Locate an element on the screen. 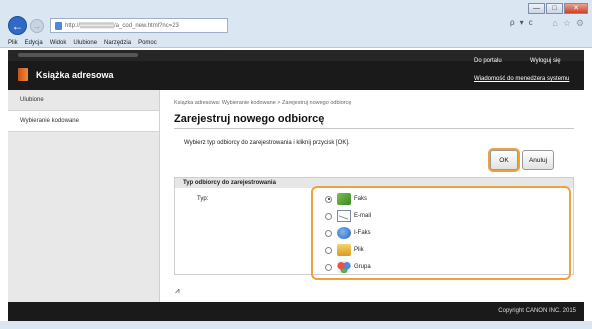 The image size is (592, 329). option-email: E-mail is located at coordinates (348, 216).